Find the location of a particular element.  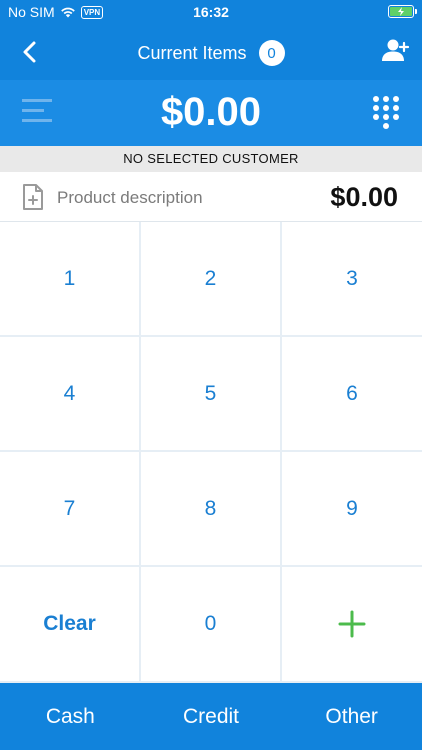

amount-bar: $0.00 is located at coordinates (211, 113).